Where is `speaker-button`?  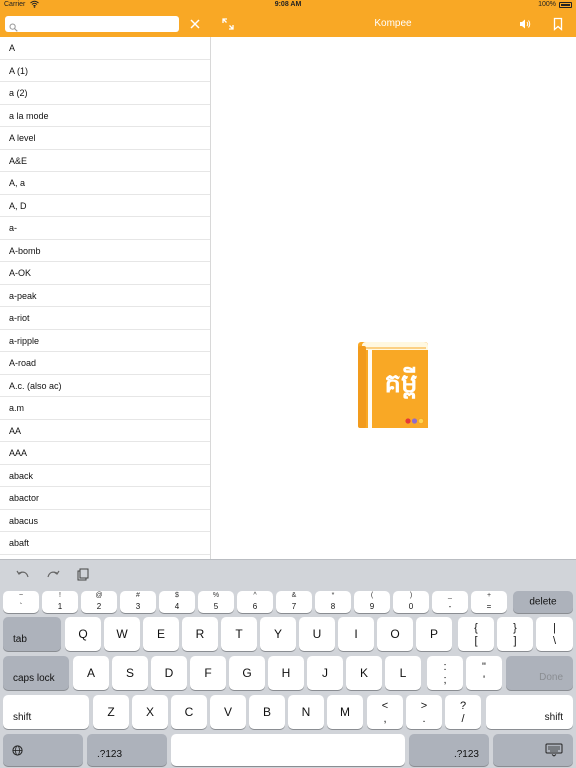
speaker-button is located at coordinates (525, 24).